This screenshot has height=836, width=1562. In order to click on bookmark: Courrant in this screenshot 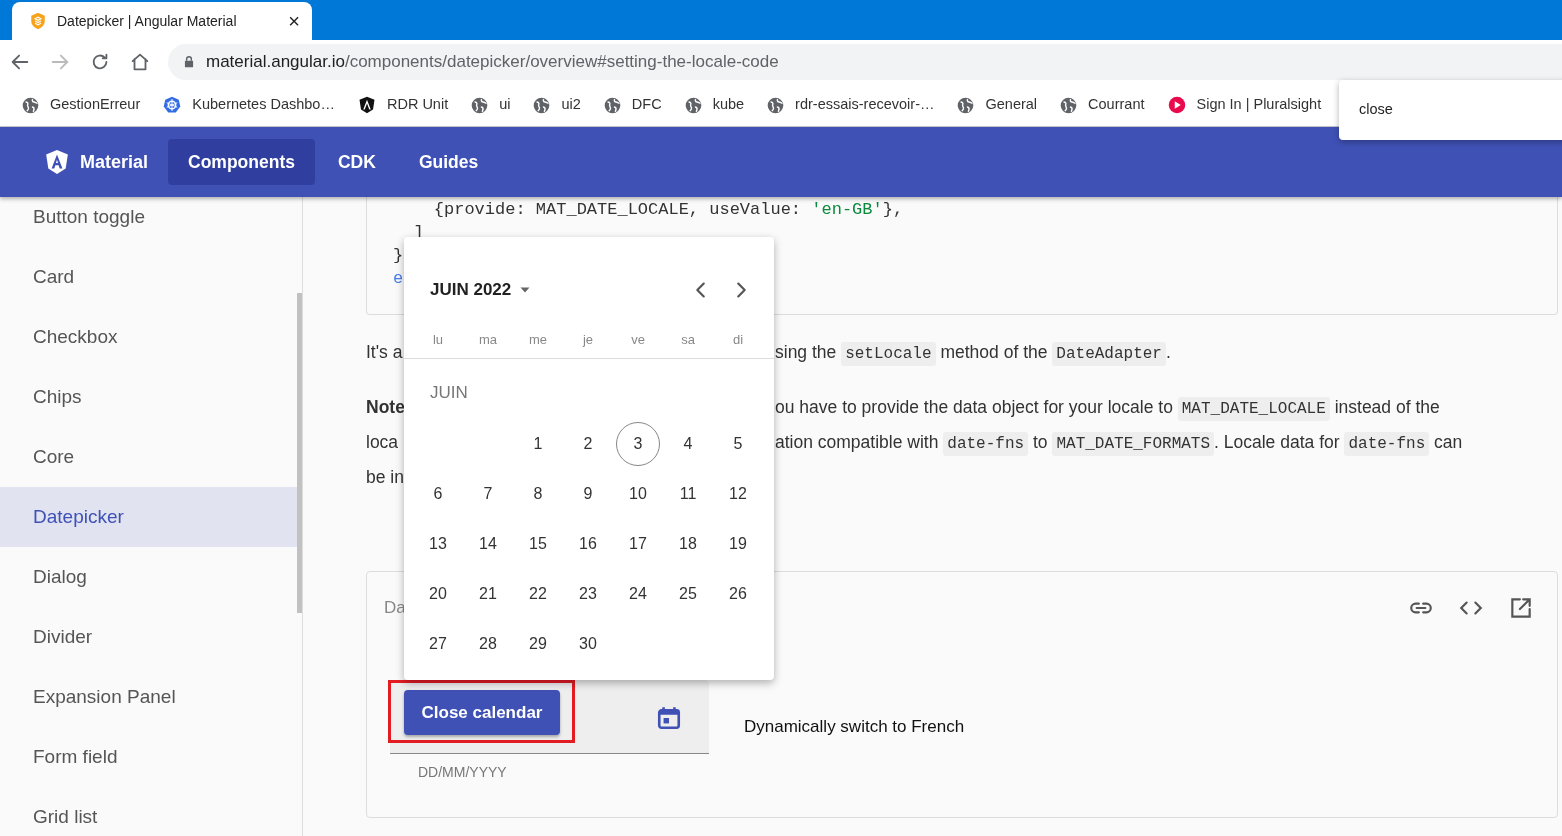, I will do `click(1102, 105)`.